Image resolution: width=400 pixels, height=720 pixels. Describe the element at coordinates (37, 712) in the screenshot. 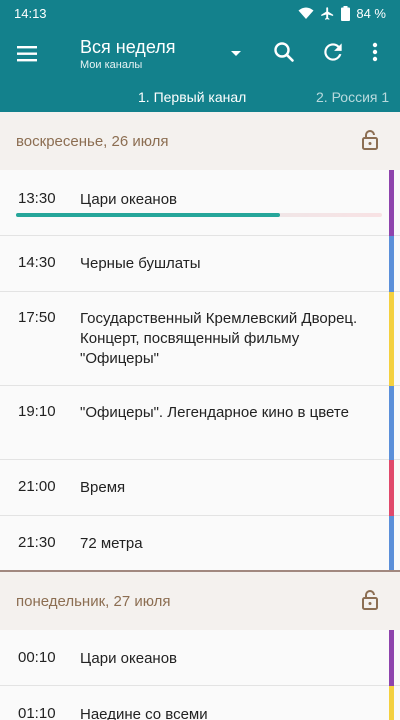

I see `program-time: 01:10` at that location.